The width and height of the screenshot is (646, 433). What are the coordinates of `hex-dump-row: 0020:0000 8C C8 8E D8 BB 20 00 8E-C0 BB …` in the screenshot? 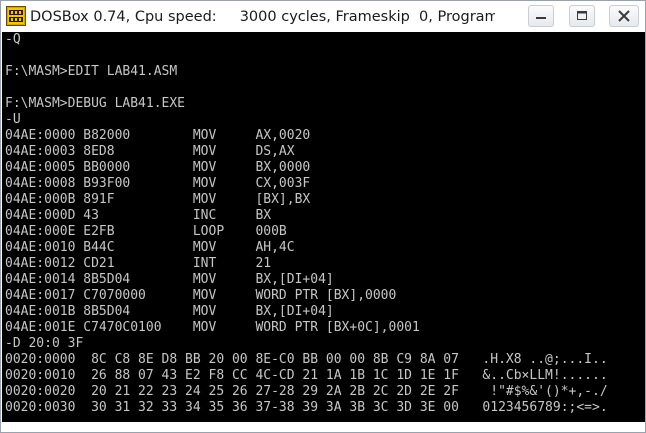 It's located at (306, 359).